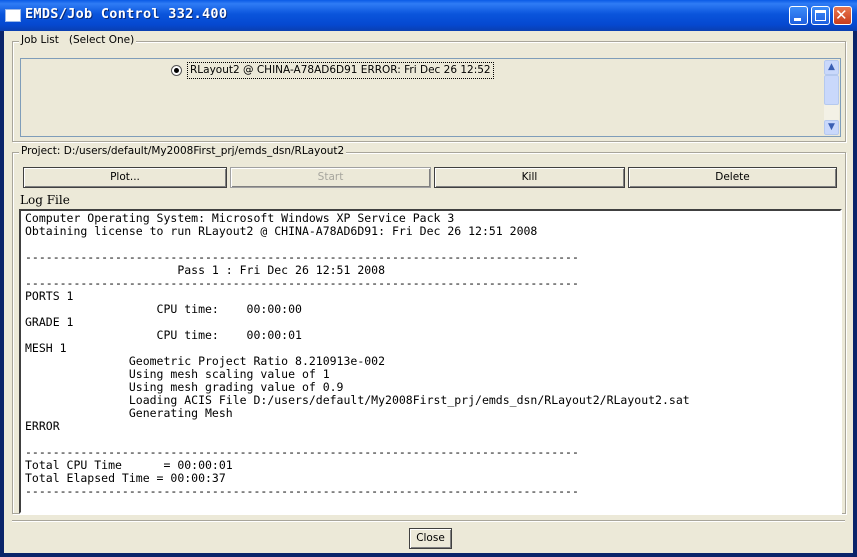 The image size is (857, 557). What do you see at coordinates (428, 521) in the screenshot?
I see `bottom-divider` at bounding box center [428, 521].